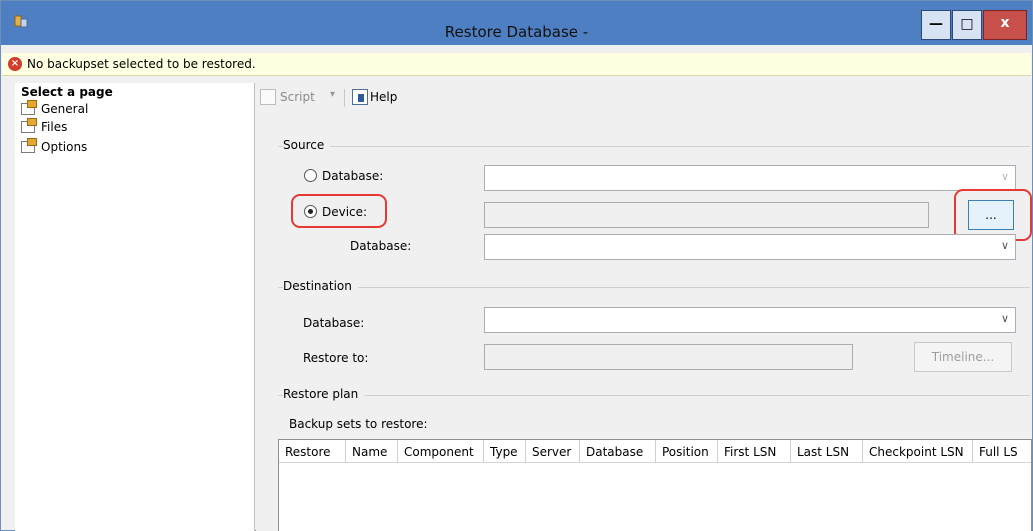  I want to click on minimize-icon: —, so click(936, 24).